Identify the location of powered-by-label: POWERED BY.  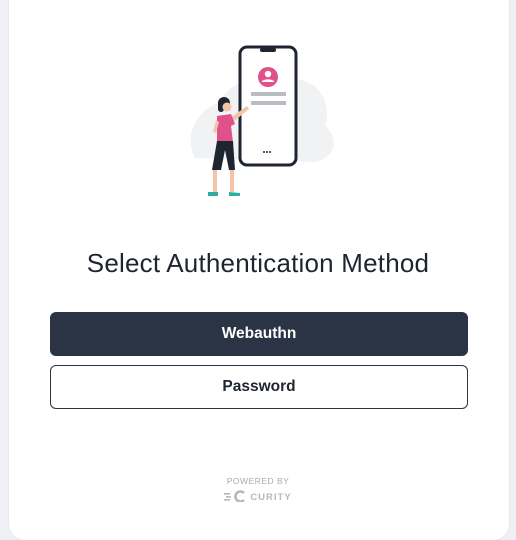
(258, 481).